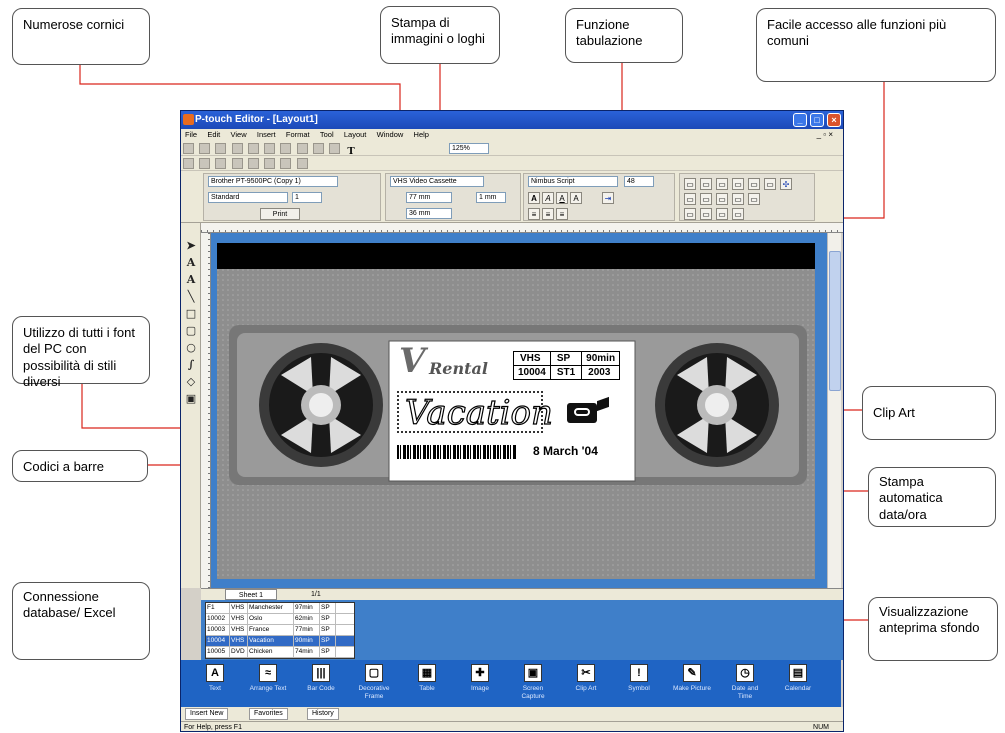 The height and width of the screenshot is (733, 1005). Describe the element at coordinates (429, 213) in the screenshot. I see `height-field: 36 mm` at that location.